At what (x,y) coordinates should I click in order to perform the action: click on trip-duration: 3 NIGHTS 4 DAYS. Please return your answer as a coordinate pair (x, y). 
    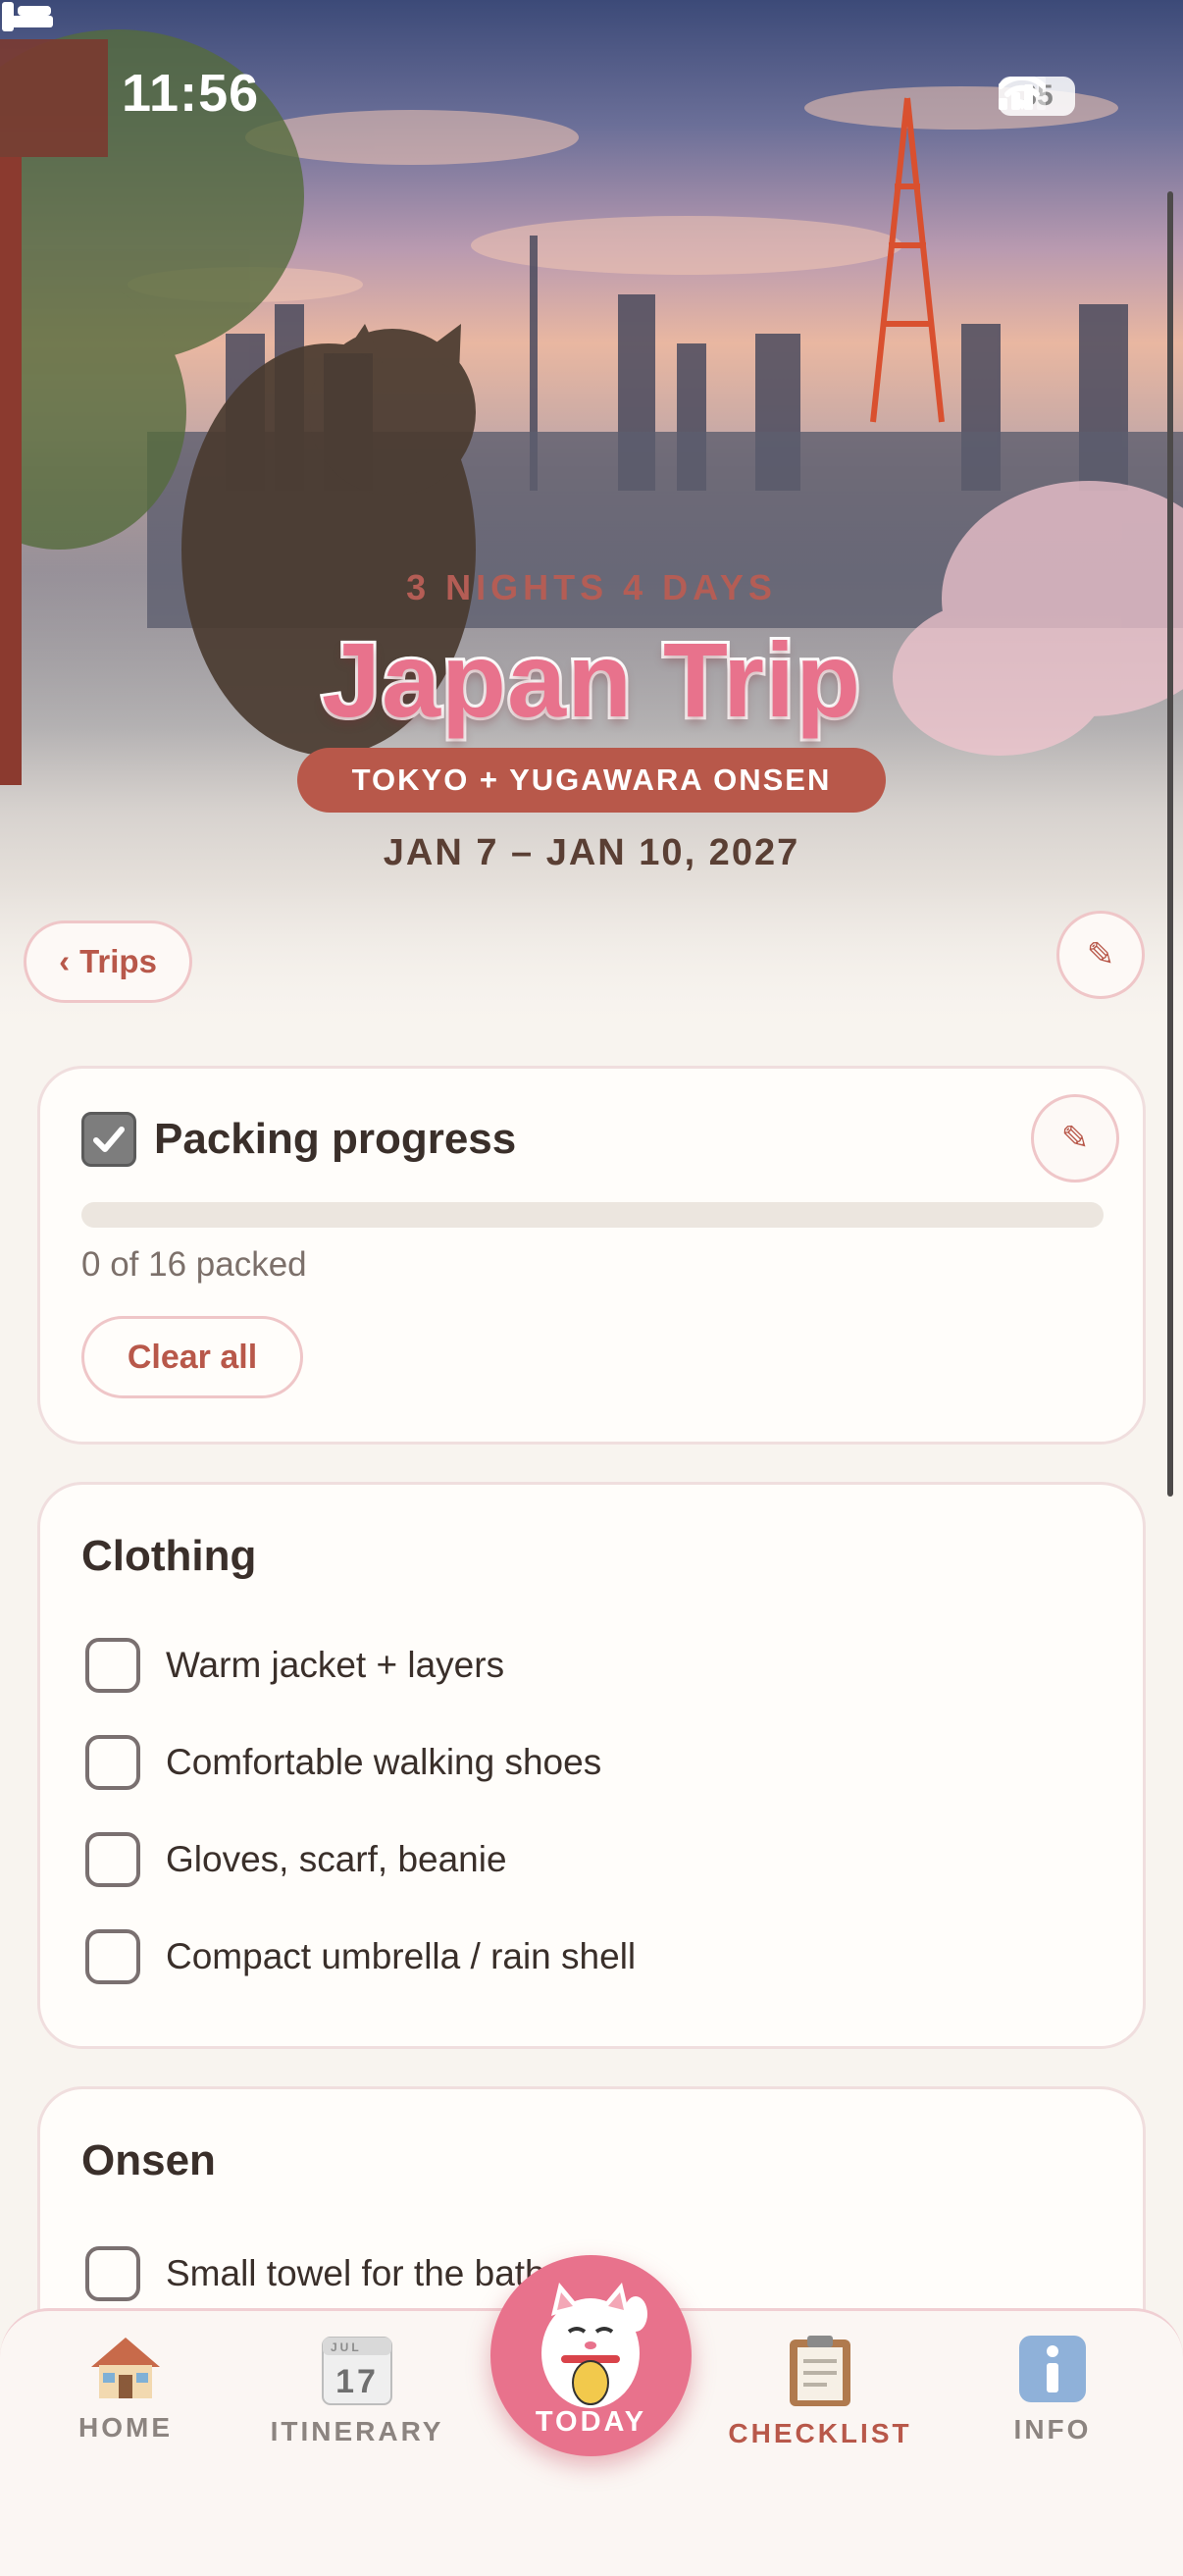
    Looking at the image, I should click on (591, 587).